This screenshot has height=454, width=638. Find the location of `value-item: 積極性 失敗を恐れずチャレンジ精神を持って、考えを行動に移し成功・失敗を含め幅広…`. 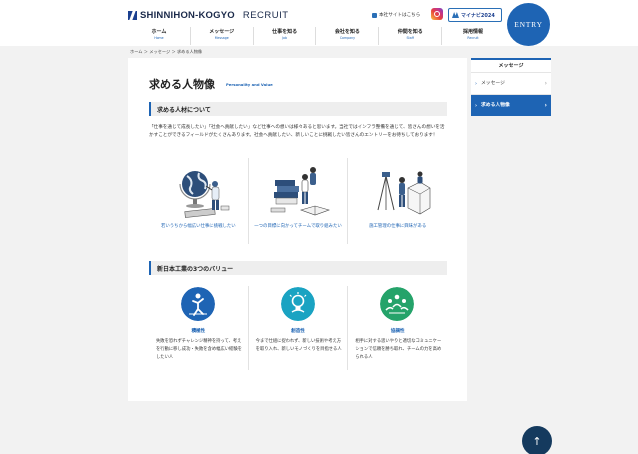

value-item: 積極性 失敗を恐れずチャレンジ精神を持って、考えを行動に移し成功・失敗を含め幅広… is located at coordinates (198, 328).